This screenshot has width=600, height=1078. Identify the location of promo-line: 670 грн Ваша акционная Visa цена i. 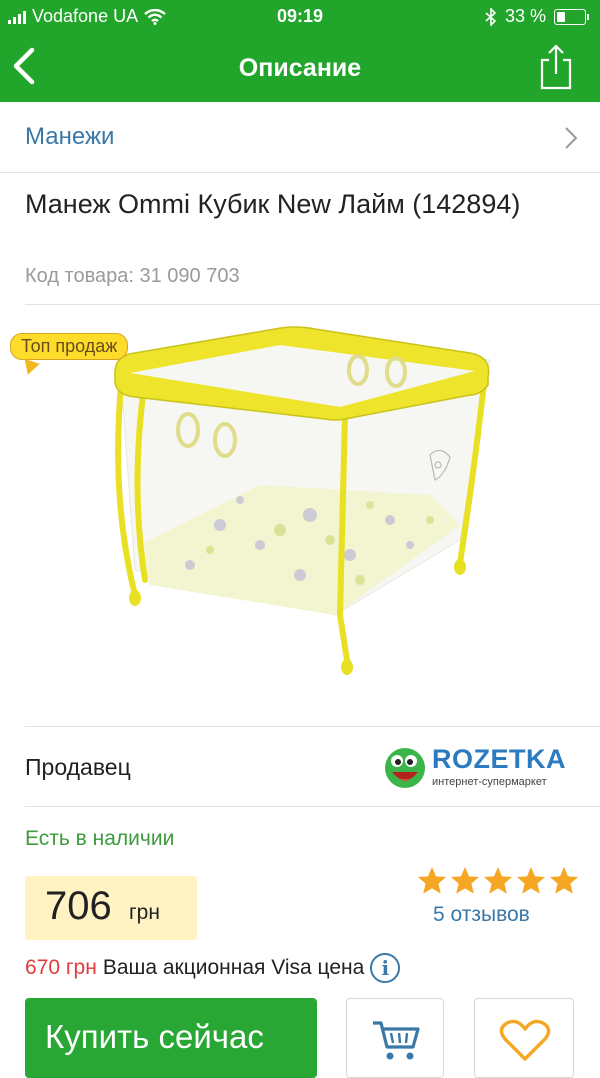
(213, 968).